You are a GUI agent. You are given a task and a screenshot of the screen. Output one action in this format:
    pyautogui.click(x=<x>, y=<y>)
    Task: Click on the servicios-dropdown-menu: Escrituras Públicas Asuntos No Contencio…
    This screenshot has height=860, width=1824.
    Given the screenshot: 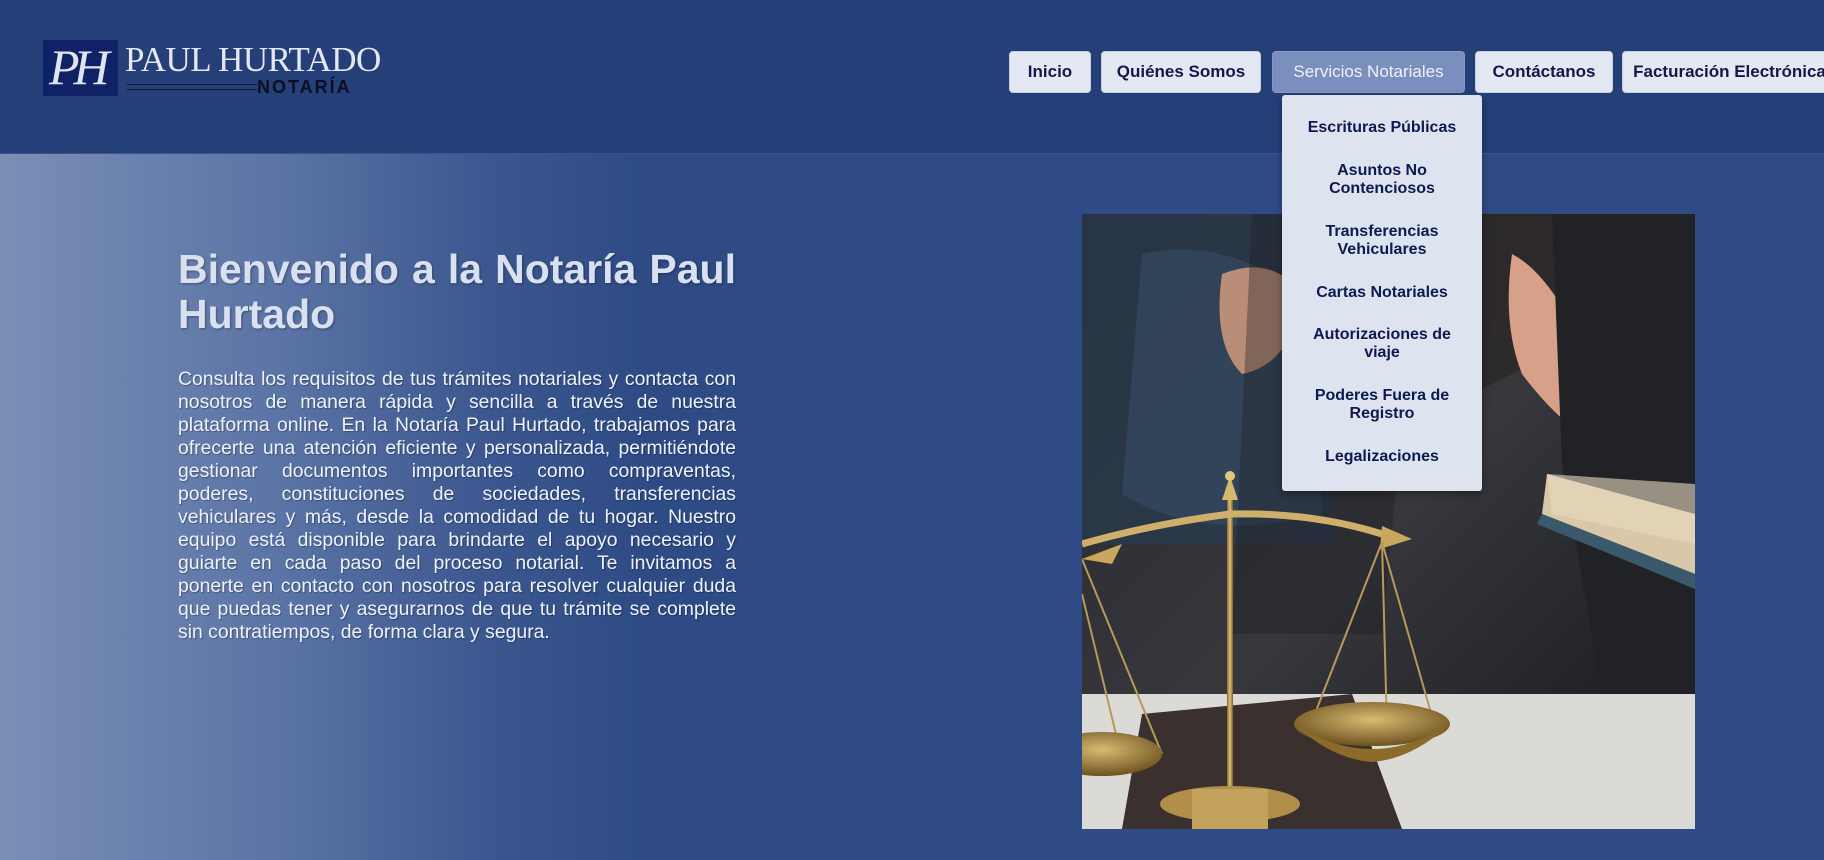 What is the action you would take?
    pyautogui.click(x=1382, y=293)
    